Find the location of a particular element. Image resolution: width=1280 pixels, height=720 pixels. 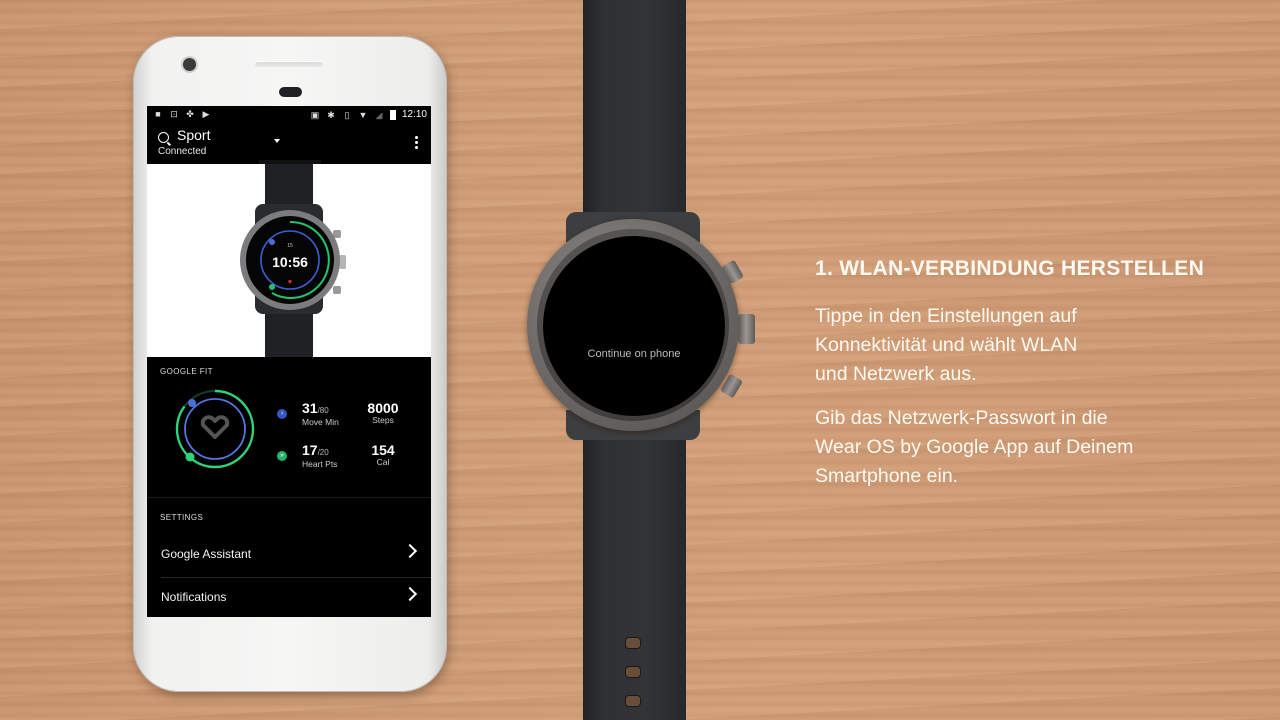

heart-pts-stat: 17/20 Heart Pts is located at coordinates (319, 455).